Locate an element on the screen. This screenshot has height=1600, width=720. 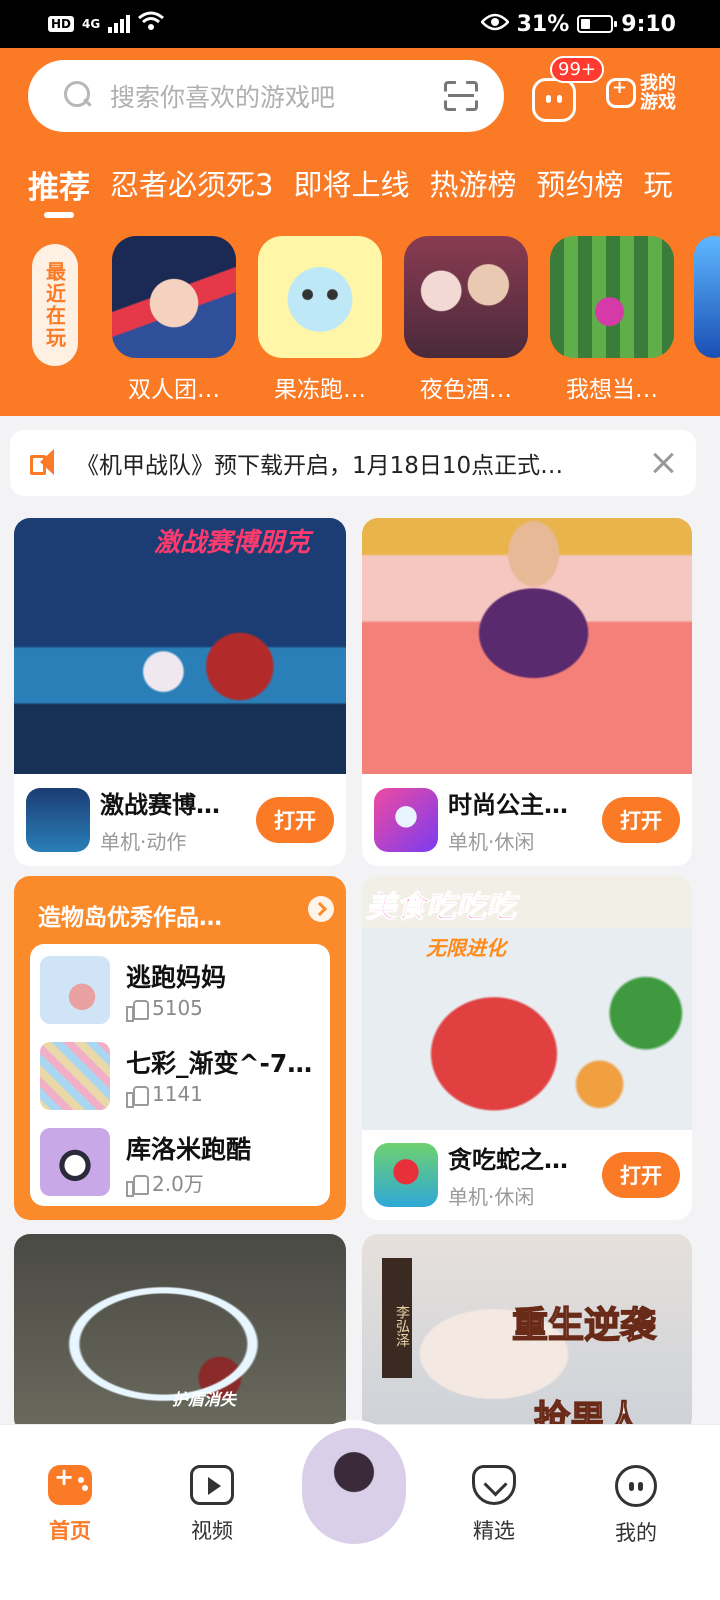
game-banner: 护盾消失 is located at coordinates (180, 1334).